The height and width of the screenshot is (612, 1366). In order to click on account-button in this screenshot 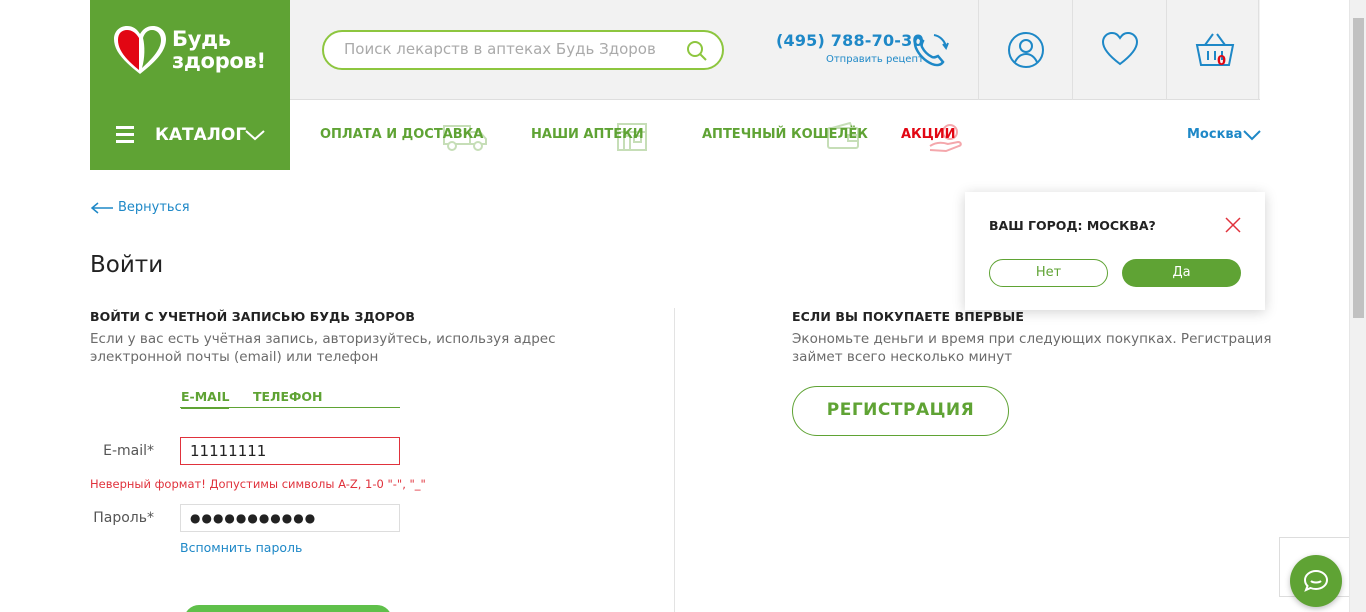, I will do `click(1024, 50)`.